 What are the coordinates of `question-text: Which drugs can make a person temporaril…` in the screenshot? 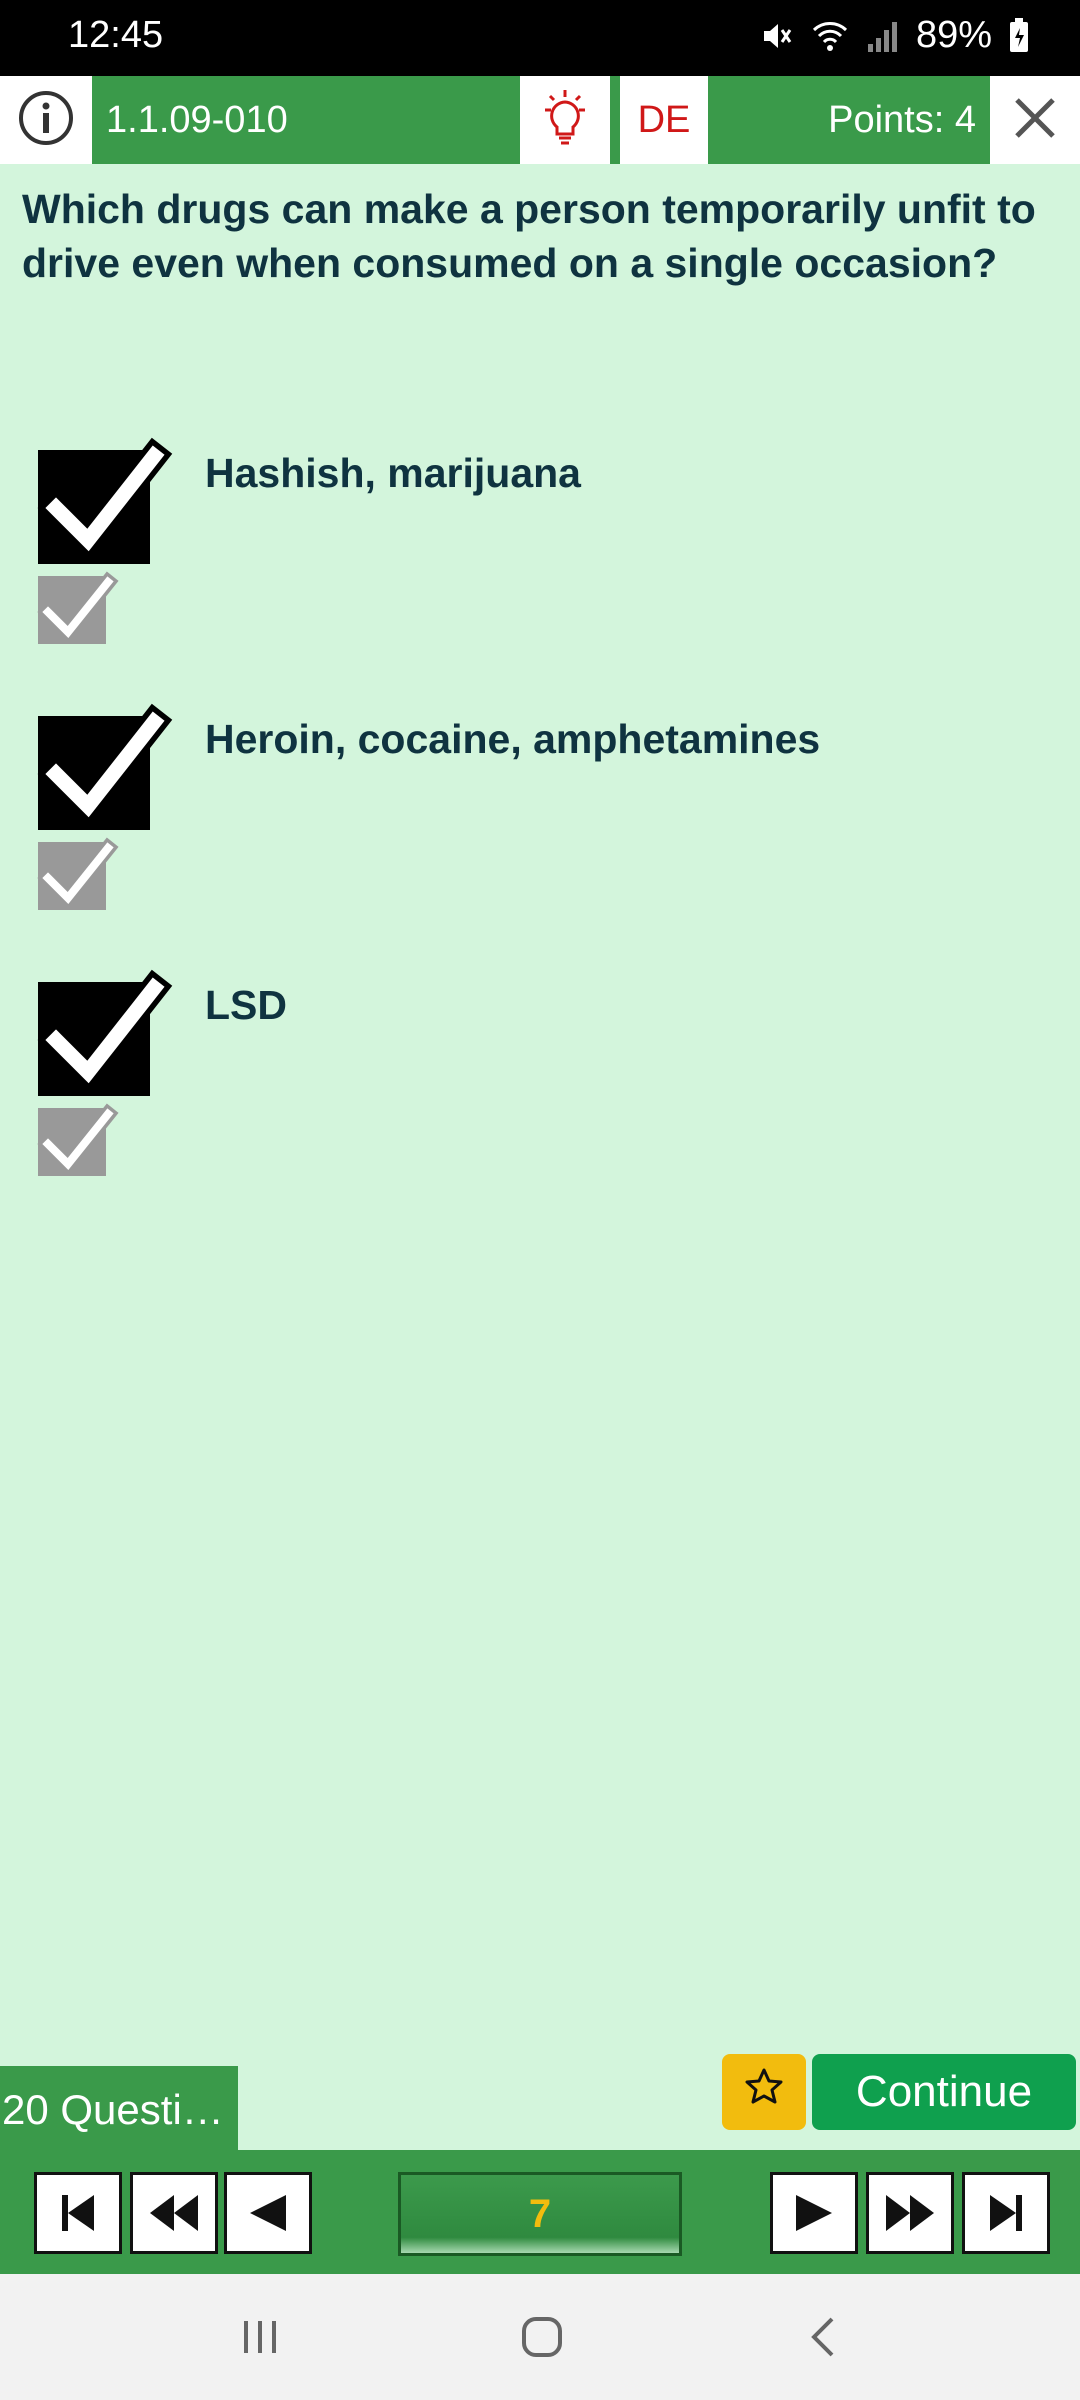 It's located at (529, 236).